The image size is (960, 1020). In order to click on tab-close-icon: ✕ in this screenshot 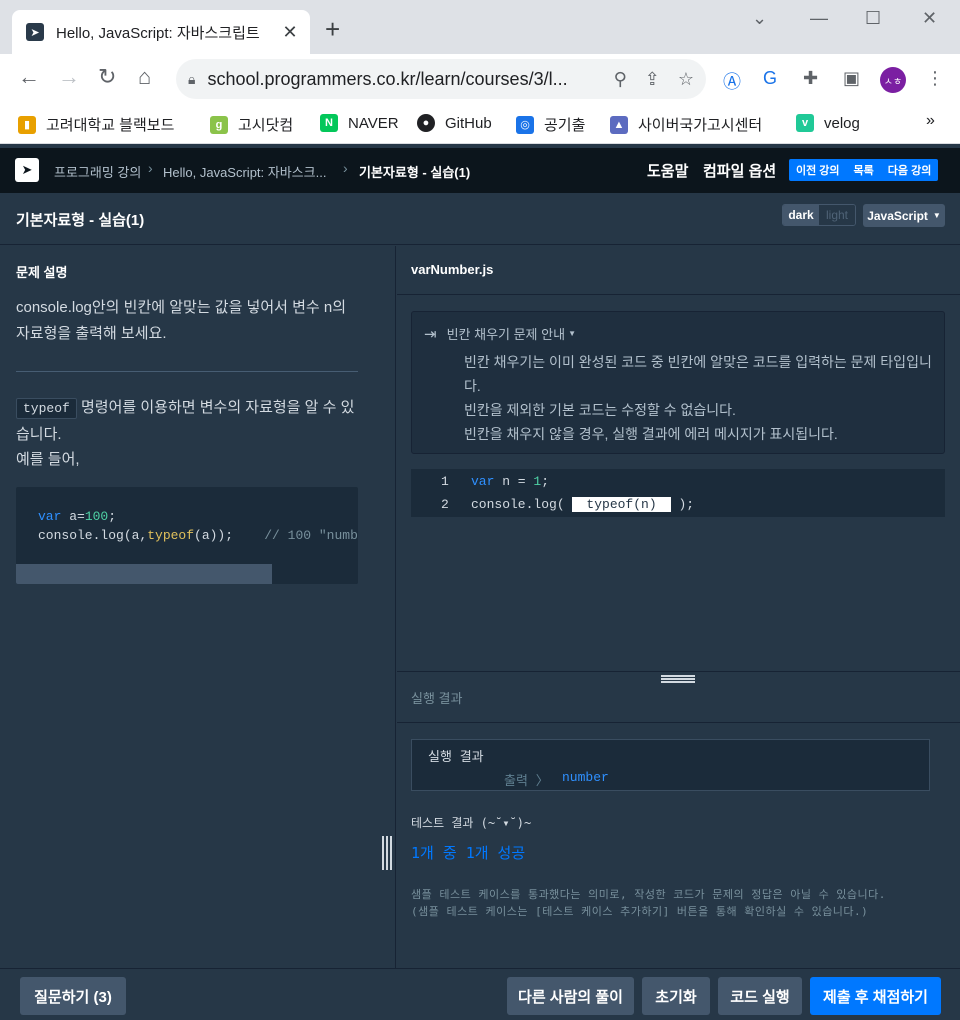, I will do `click(290, 32)`.